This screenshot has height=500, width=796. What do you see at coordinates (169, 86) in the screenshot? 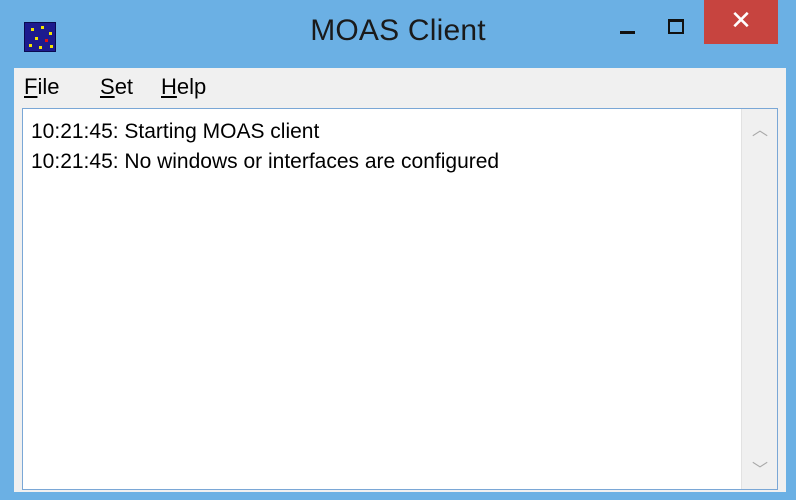
I see `menu-help-mnemonic: H` at bounding box center [169, 86].